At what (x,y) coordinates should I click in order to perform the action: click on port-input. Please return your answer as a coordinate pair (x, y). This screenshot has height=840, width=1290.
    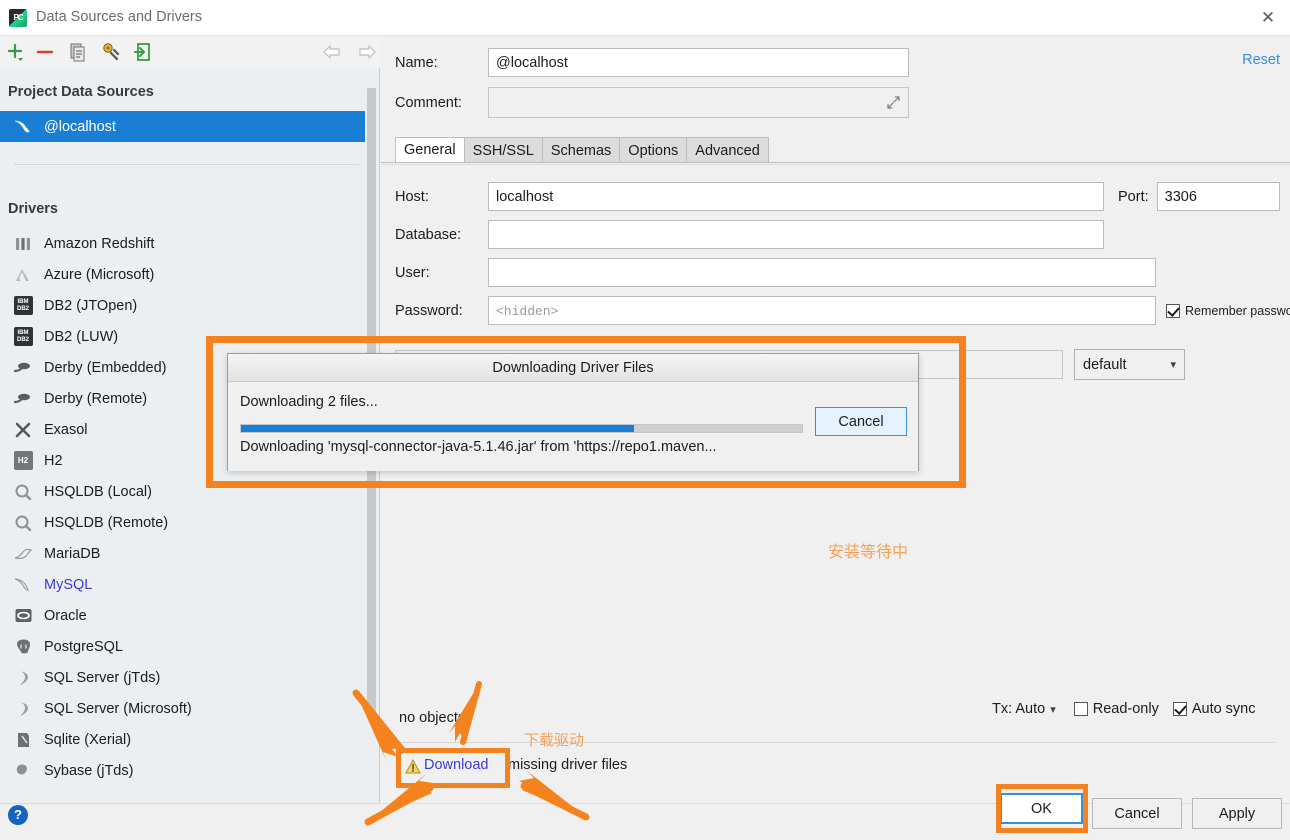
    Looking at the image, I should click on (1218, 196).